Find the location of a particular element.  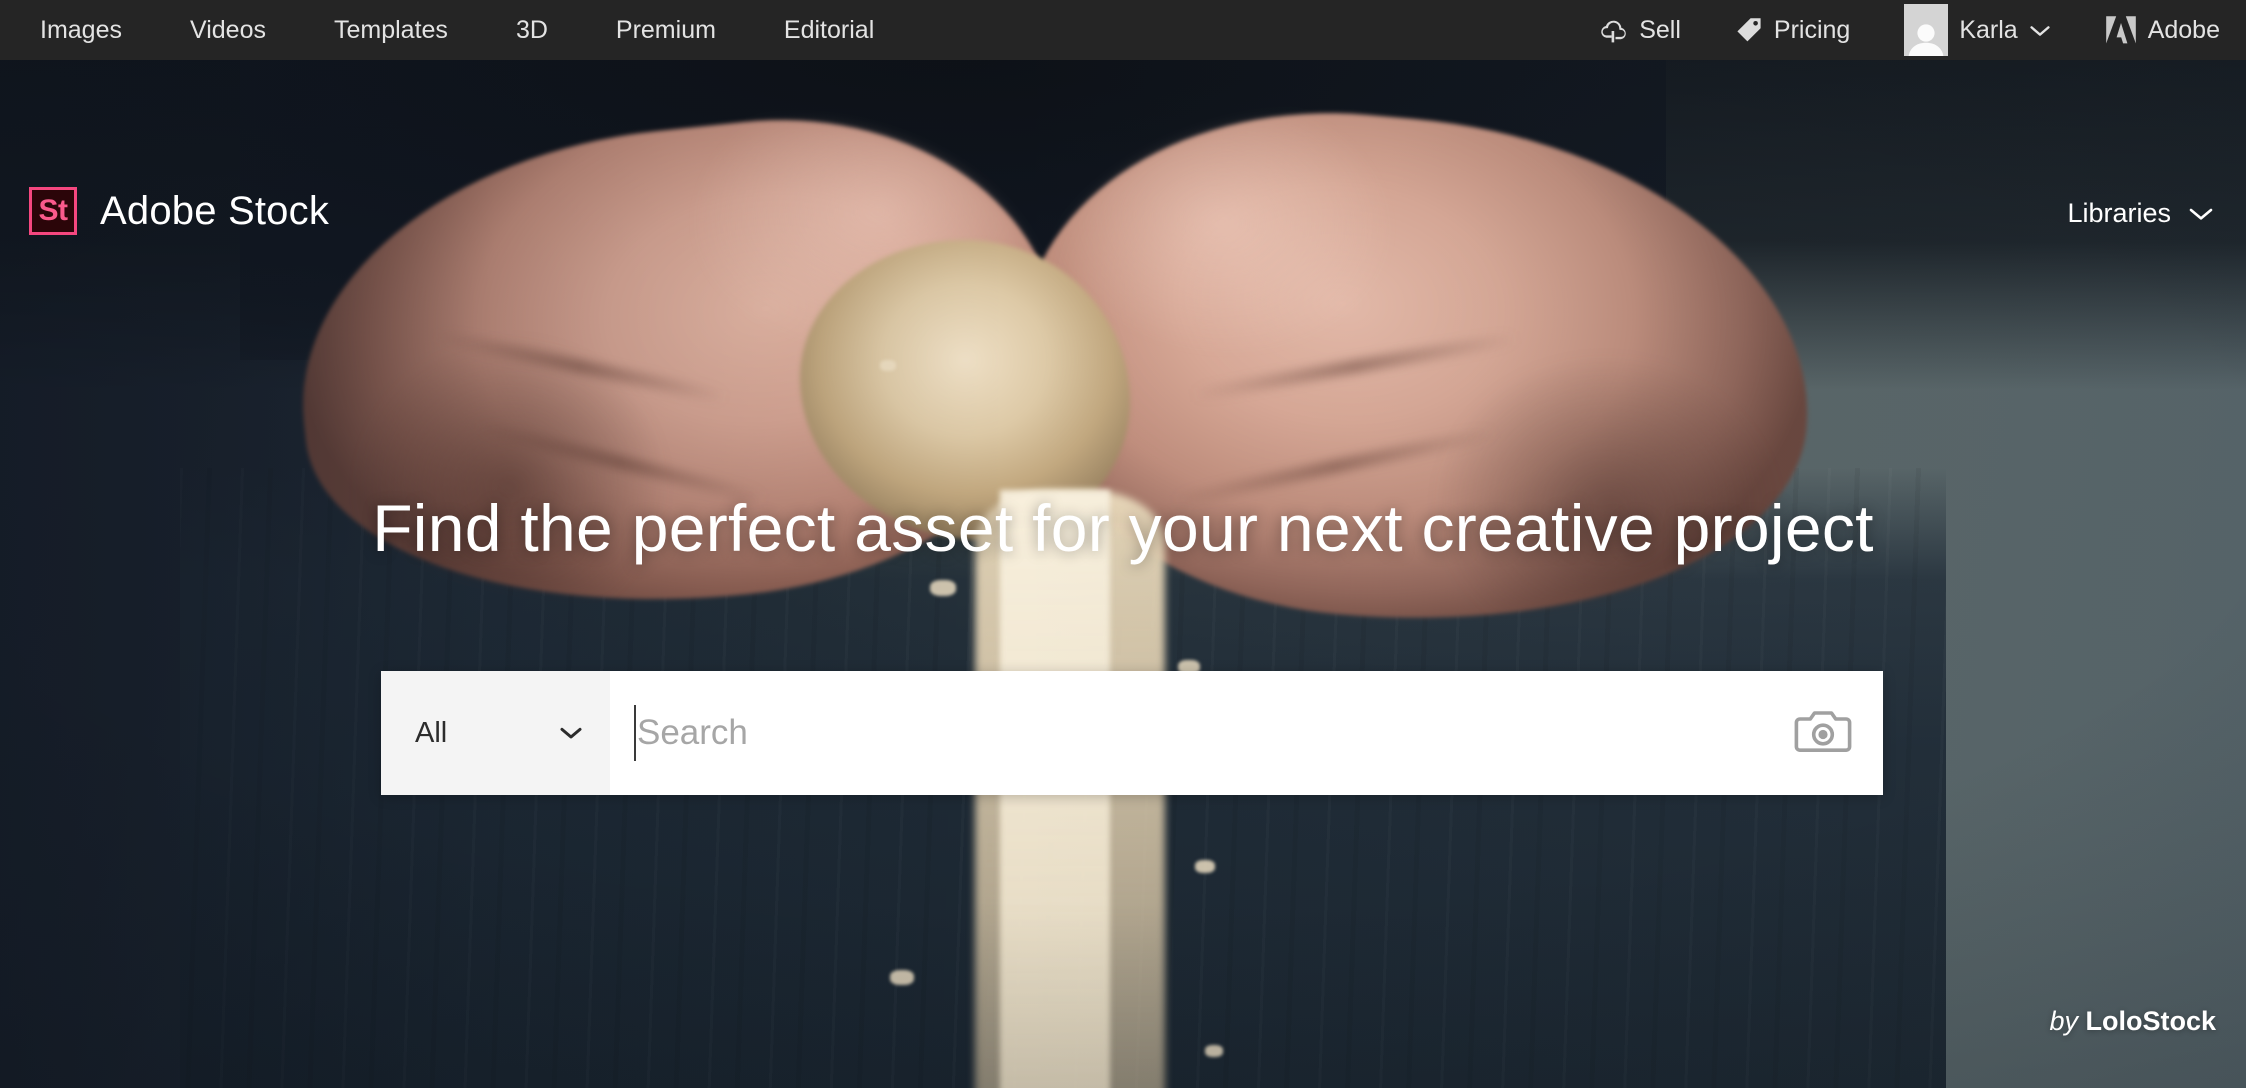

adobe-stock-logo: St Adobe Stock is located at coordinates (179, 211).